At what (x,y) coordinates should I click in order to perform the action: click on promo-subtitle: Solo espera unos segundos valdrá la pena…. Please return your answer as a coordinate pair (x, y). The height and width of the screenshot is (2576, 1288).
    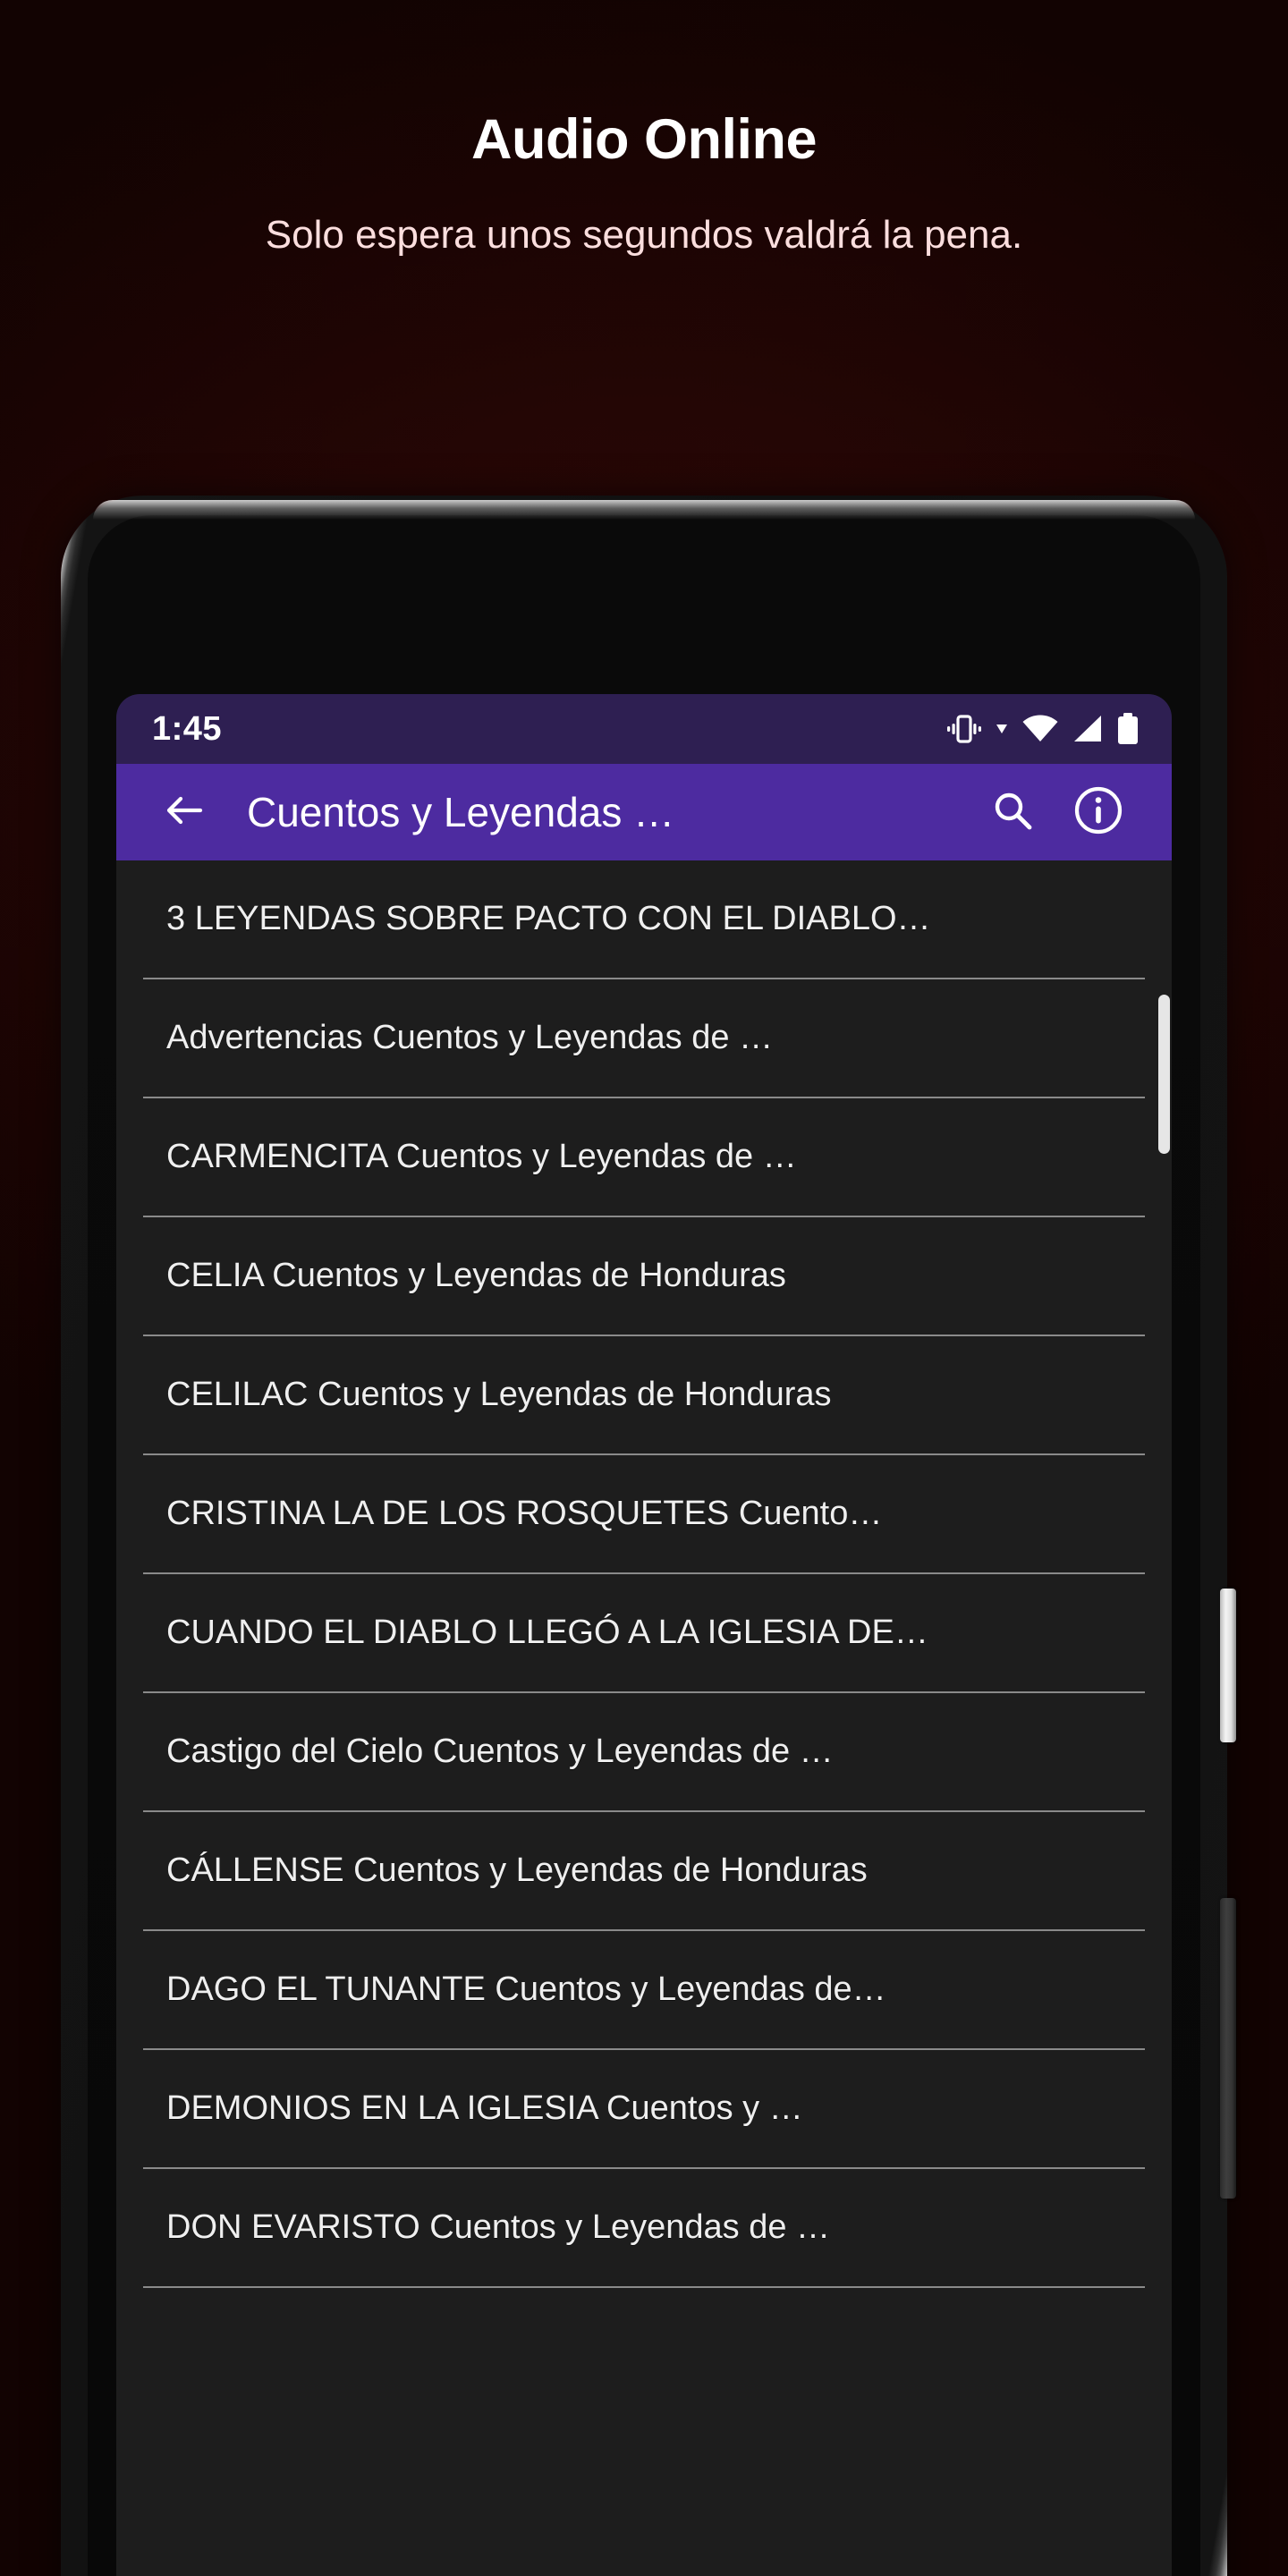
    Looking at the image, I should click on (644, 235).